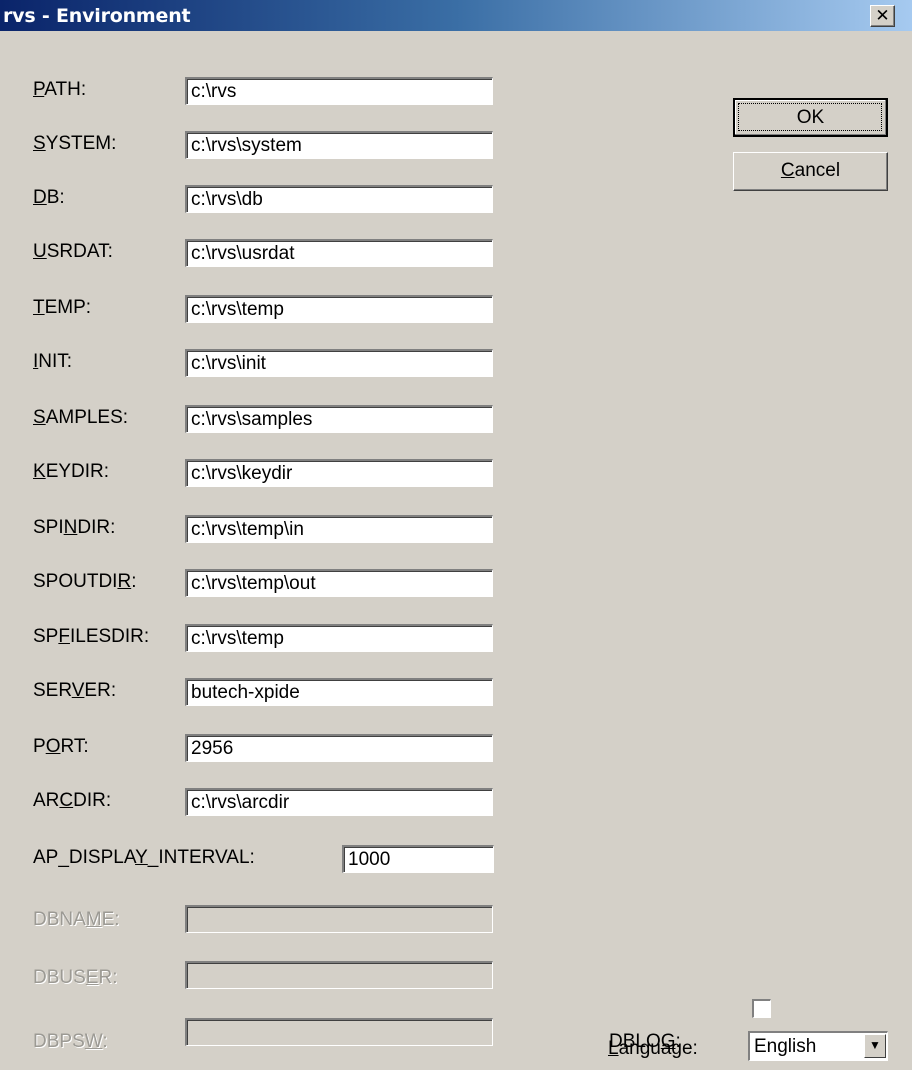  Describe the element at coordinates (339, 802) in the screenshot. I see `arcdir-field: c:\rvs\arcdir` at that location.